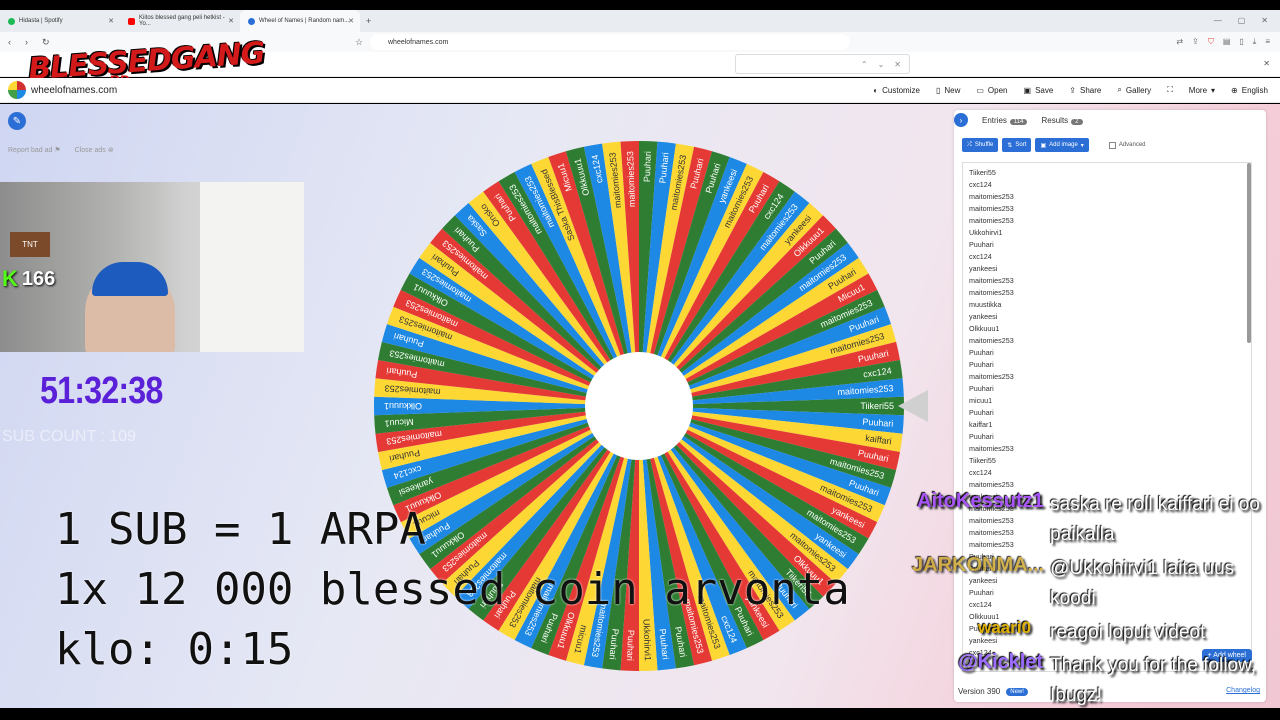 Image resolution: width=1280 pixels, height=720 pixels. Describe the element at coordinates (1085, 90) in the screenshot. I see `share-button: ⇪ Share` at that location.